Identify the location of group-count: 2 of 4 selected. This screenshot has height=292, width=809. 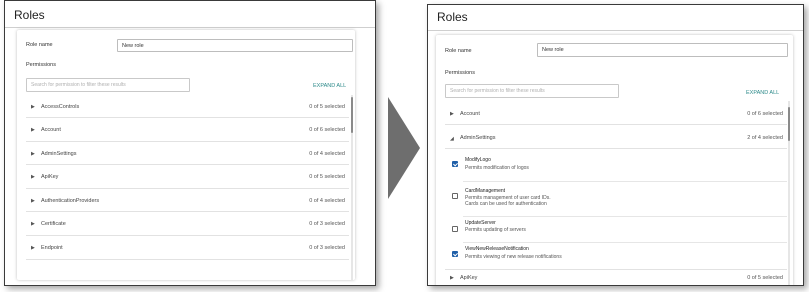
(765, 138).